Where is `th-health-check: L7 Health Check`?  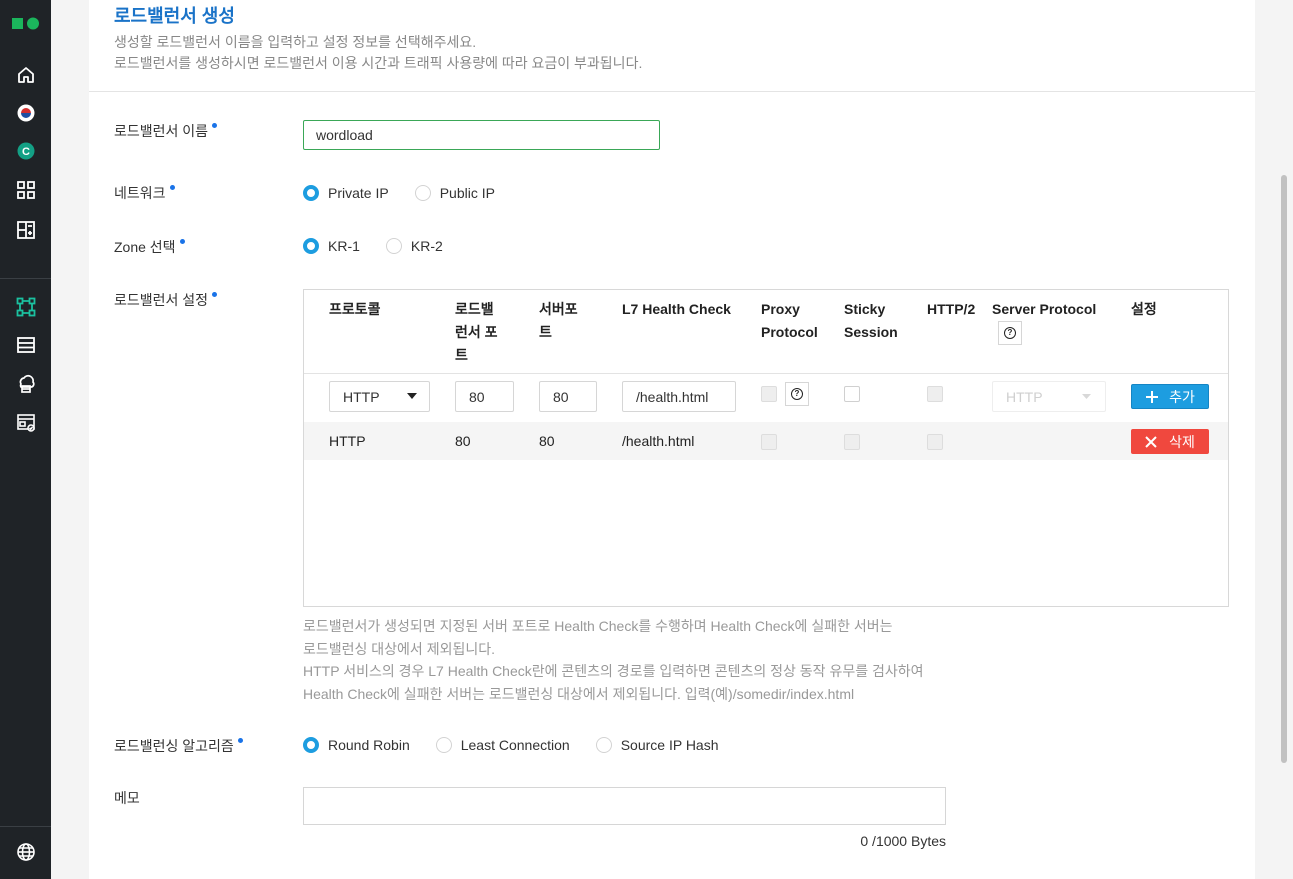
th-health-check: L7 Health Check is located at coordinates (676, 309).